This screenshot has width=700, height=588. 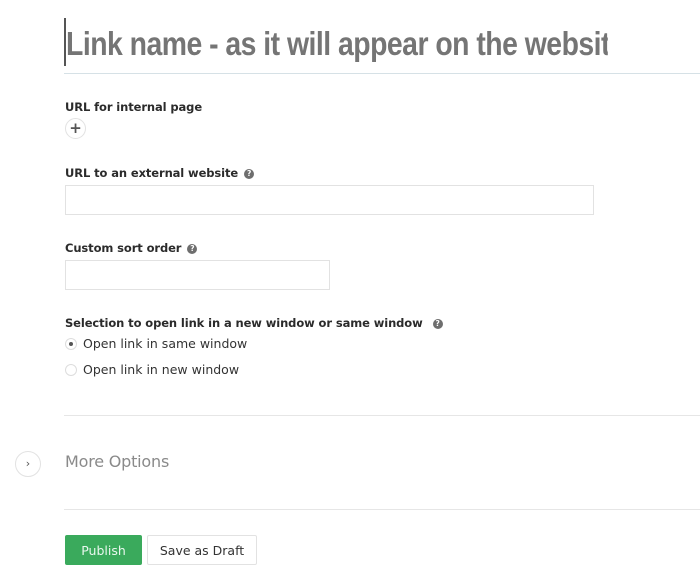 What do you see at coordinates (161, 369) in the screenshot?
I see `radio-new-window-label: Open link in new window` at bounding box center [161, 369].